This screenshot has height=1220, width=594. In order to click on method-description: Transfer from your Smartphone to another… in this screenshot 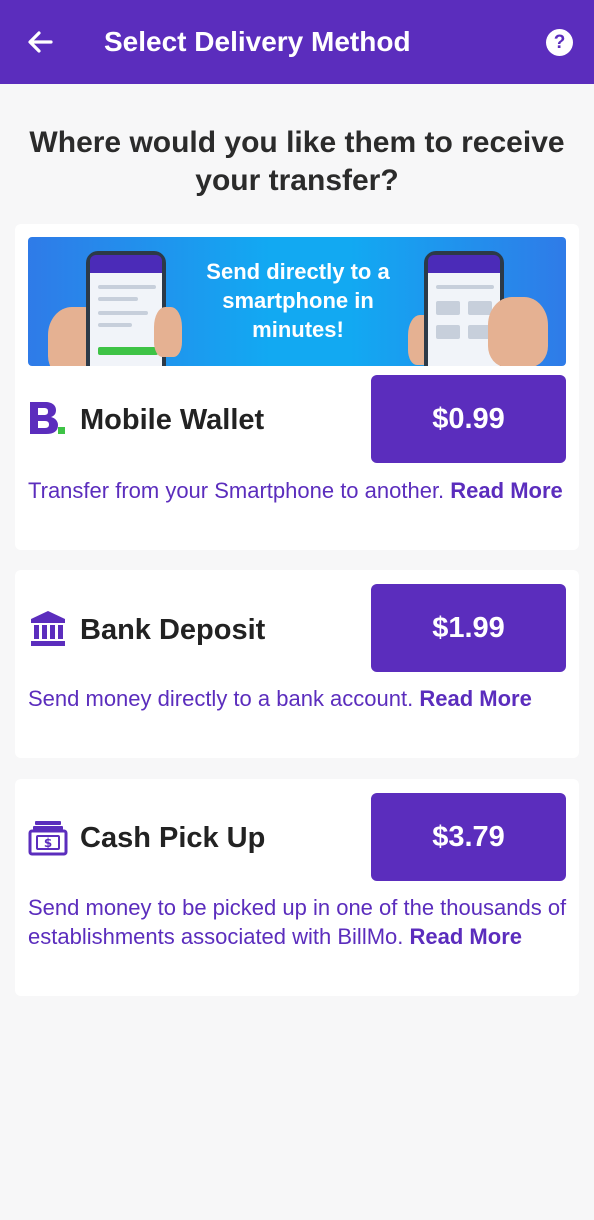, I will do `click(298, 490)`.